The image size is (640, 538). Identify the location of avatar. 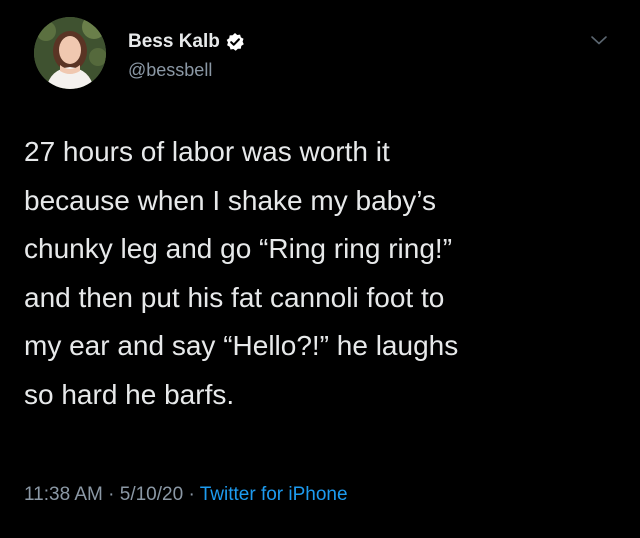
(70, 53).